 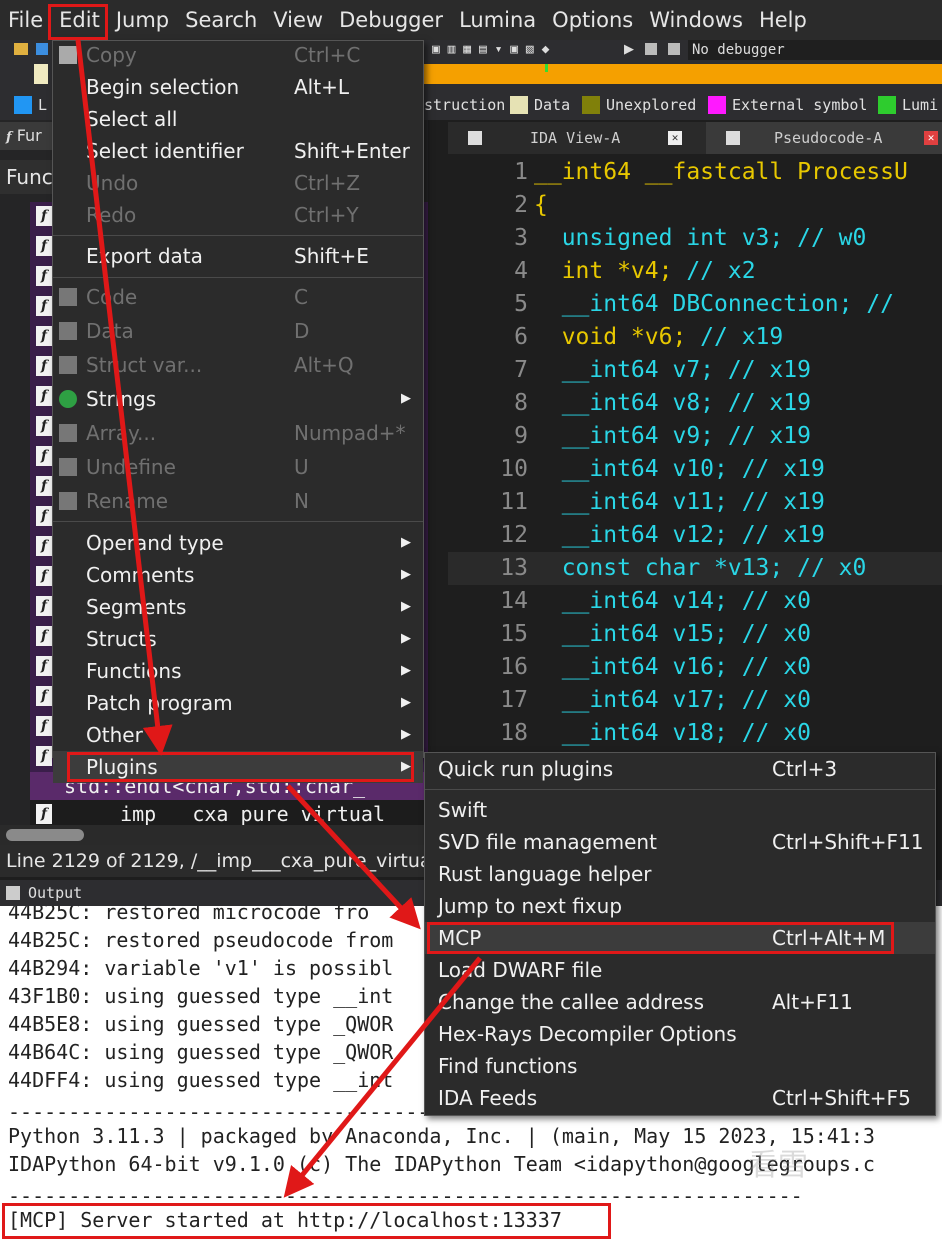 What do you see at coordinates (238, 543) in the screenshot?
I see `edit-menu-item-operand-type: Operand type ▶` at bounding box center [238, 543].